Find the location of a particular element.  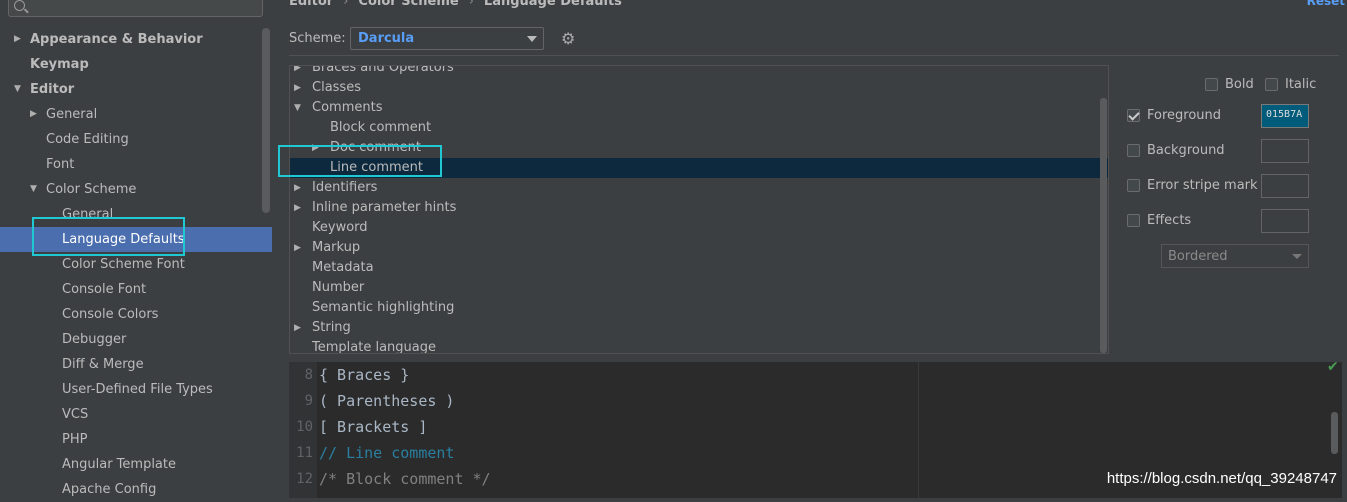

sidebar-item: Keymap is located at coordinates (136, 64).